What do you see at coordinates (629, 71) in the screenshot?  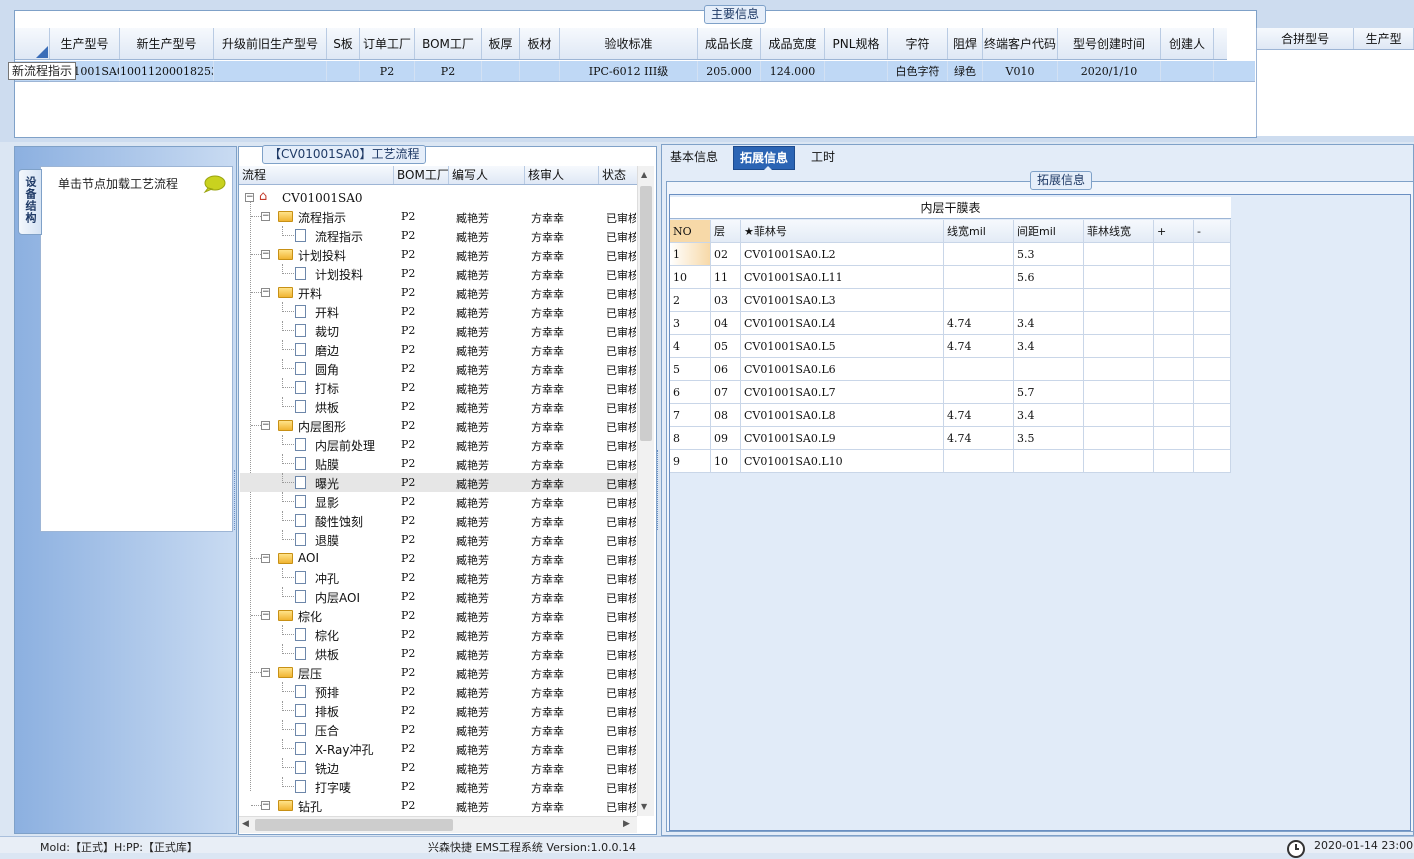 I see `main-cell: IPC-6012 III级` at bounding box center [629, 71].